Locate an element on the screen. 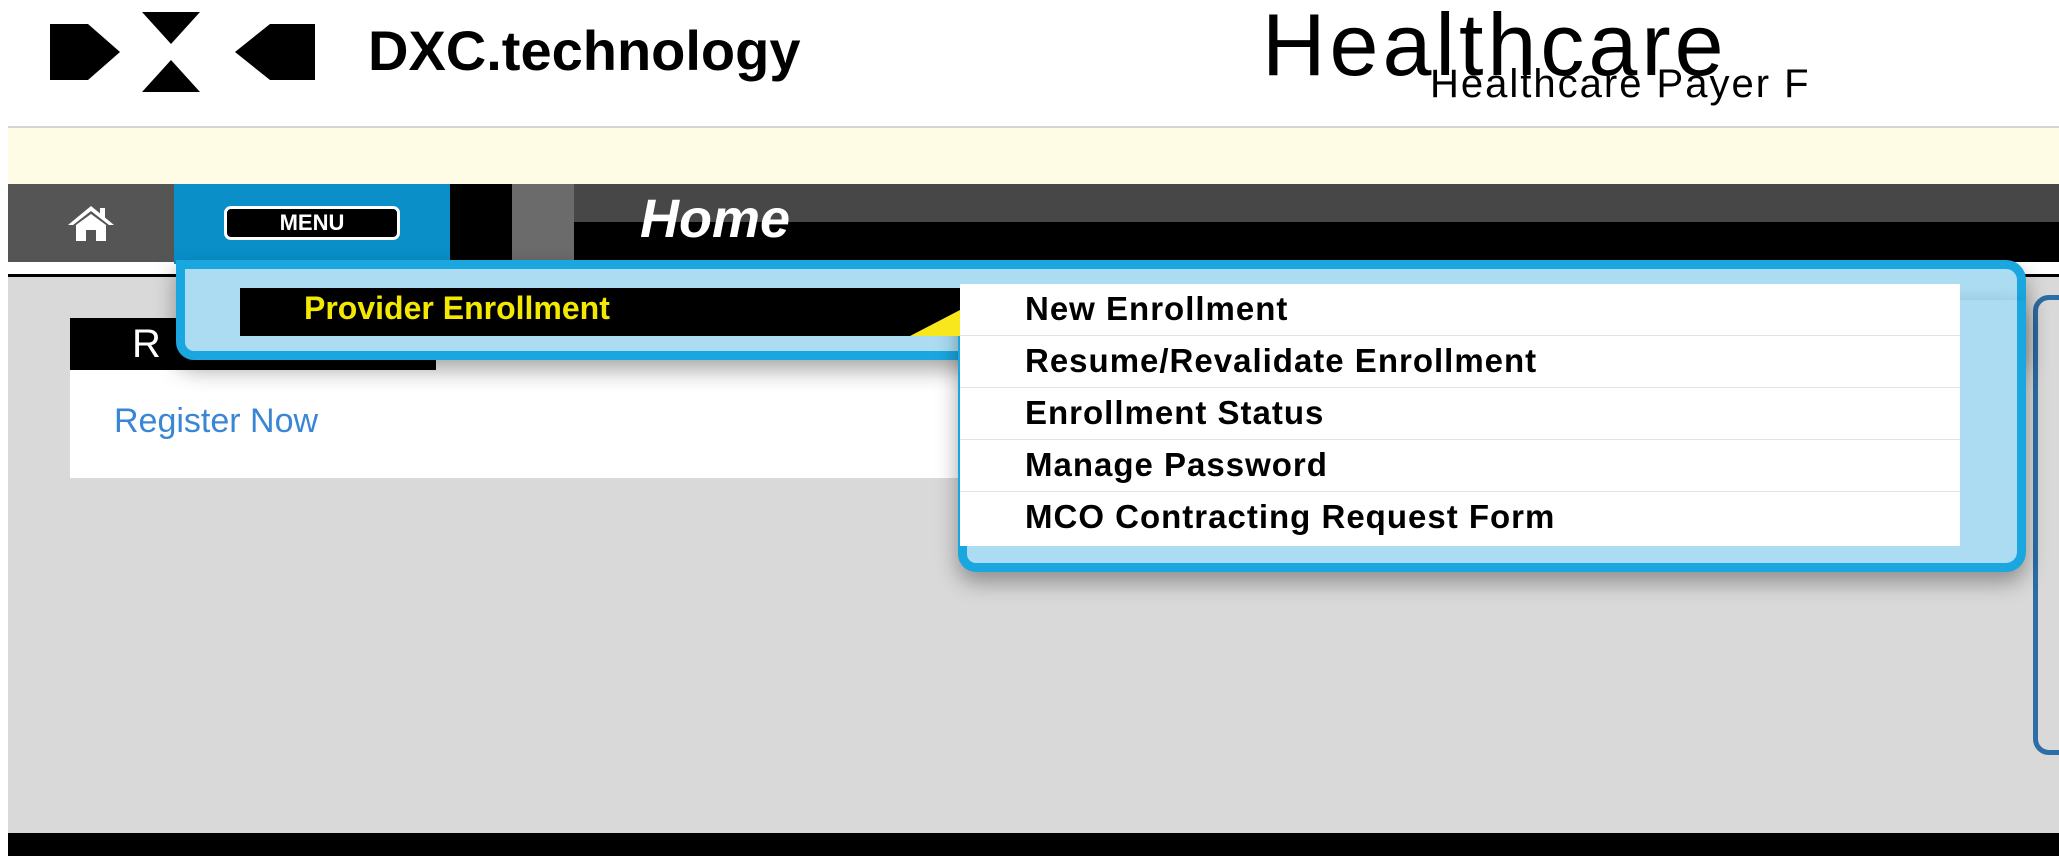 The height and width of the screenshot is (856, 2059). menu-item-manage-password: Manage Password is located at coordinates (1460, 466).